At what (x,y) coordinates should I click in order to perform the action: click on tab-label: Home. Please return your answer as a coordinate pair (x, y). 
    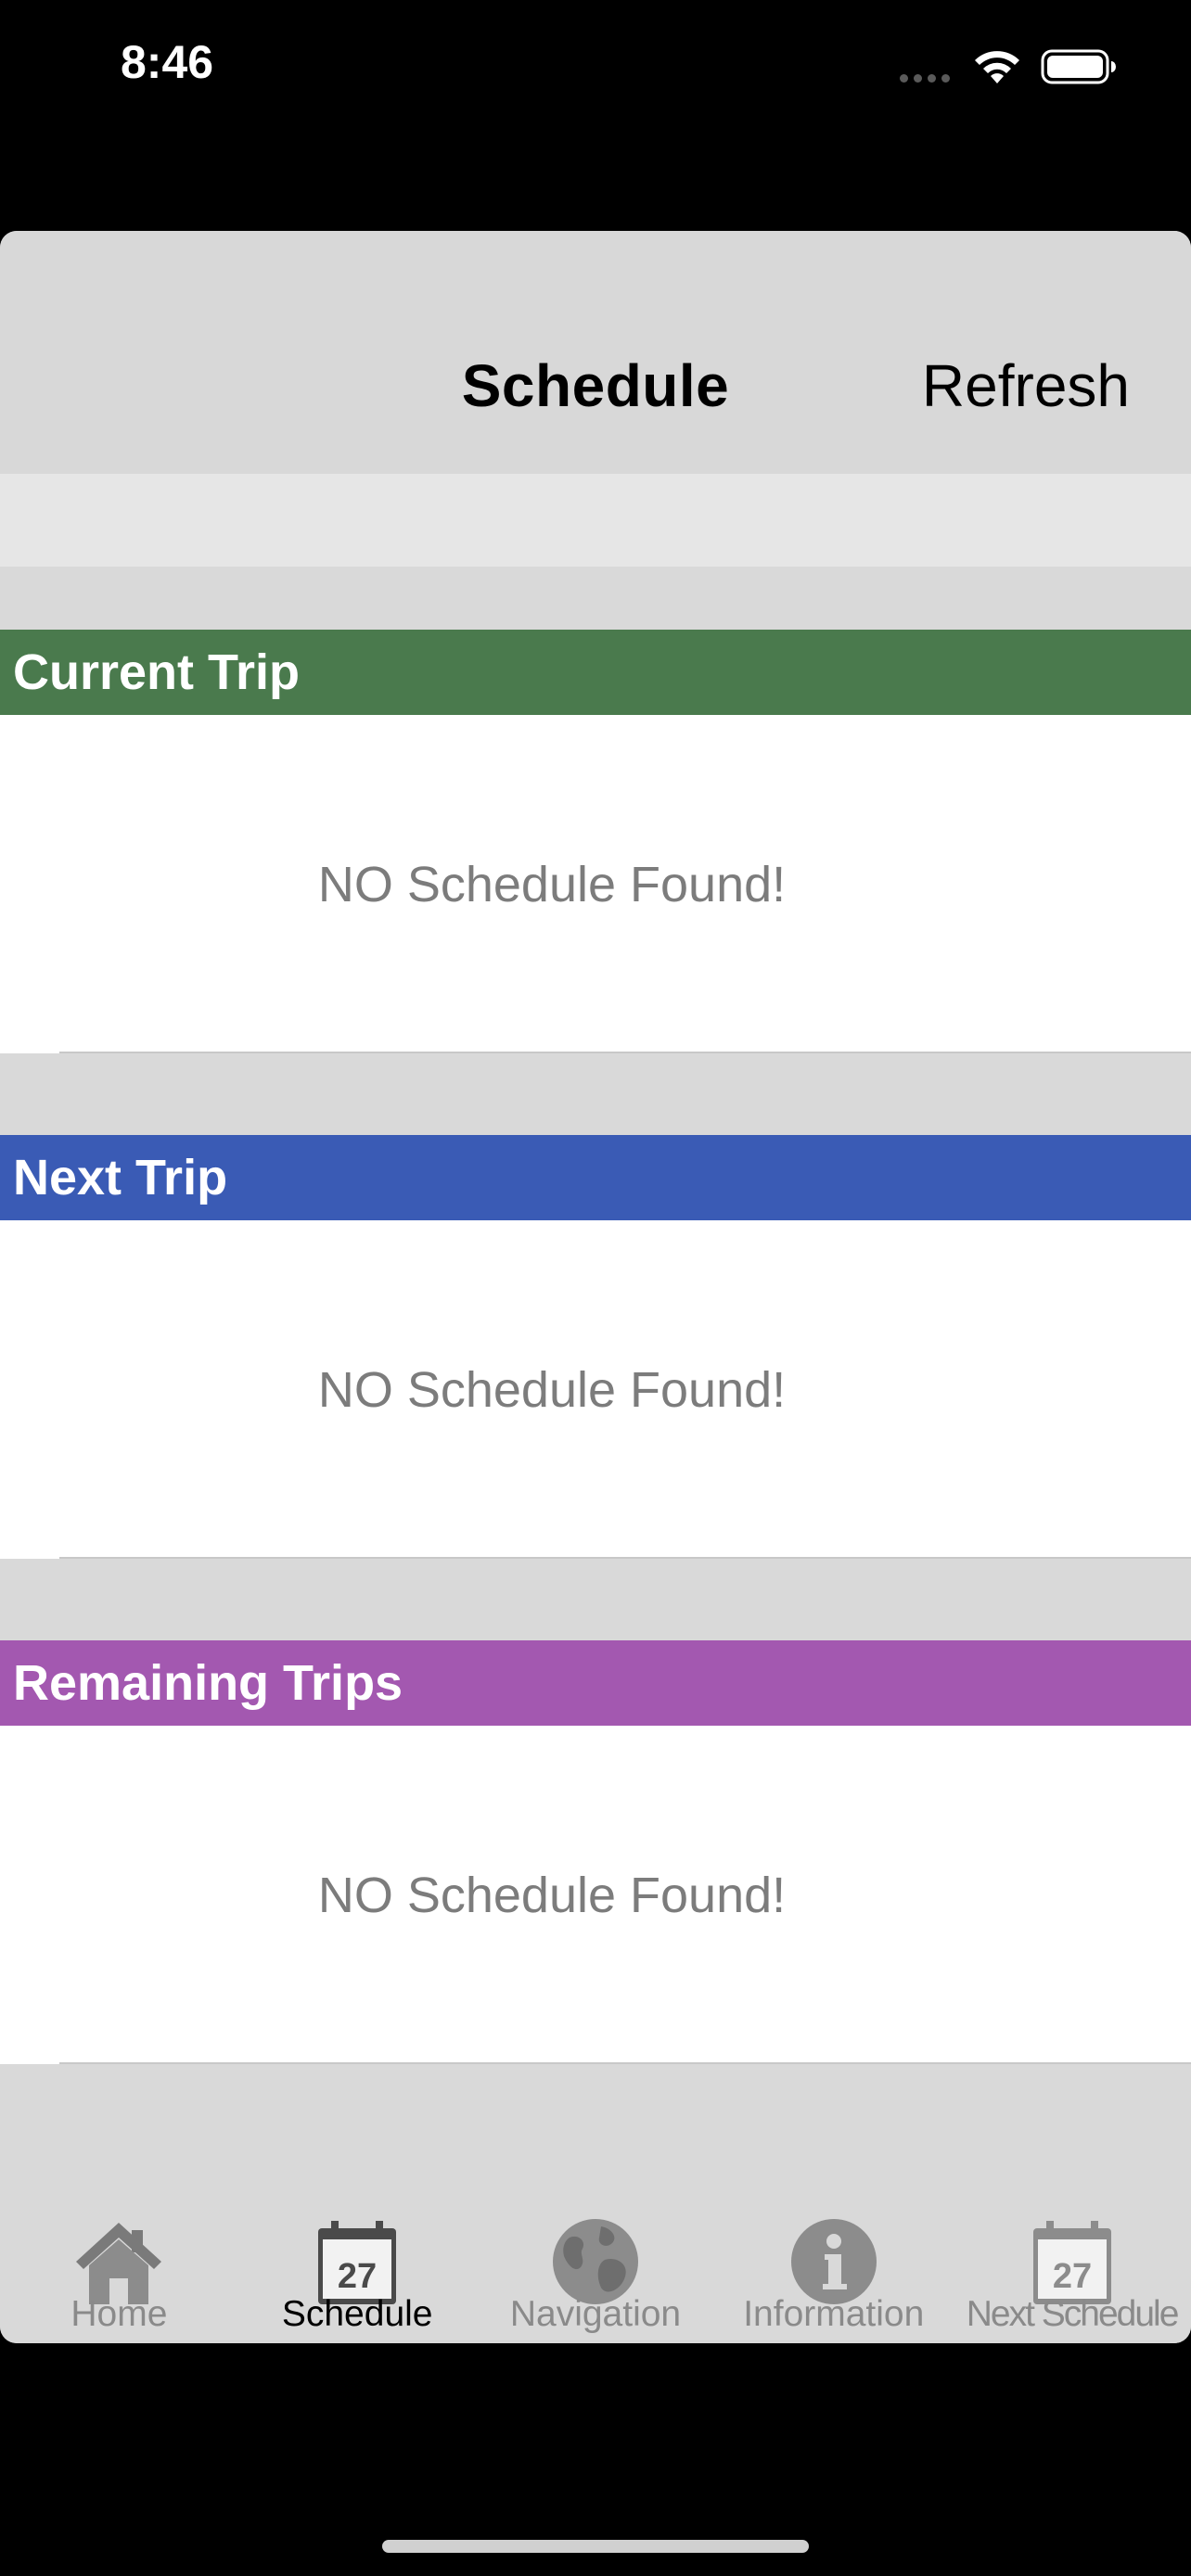
    Looking at the image, I should click on (119, 2314).